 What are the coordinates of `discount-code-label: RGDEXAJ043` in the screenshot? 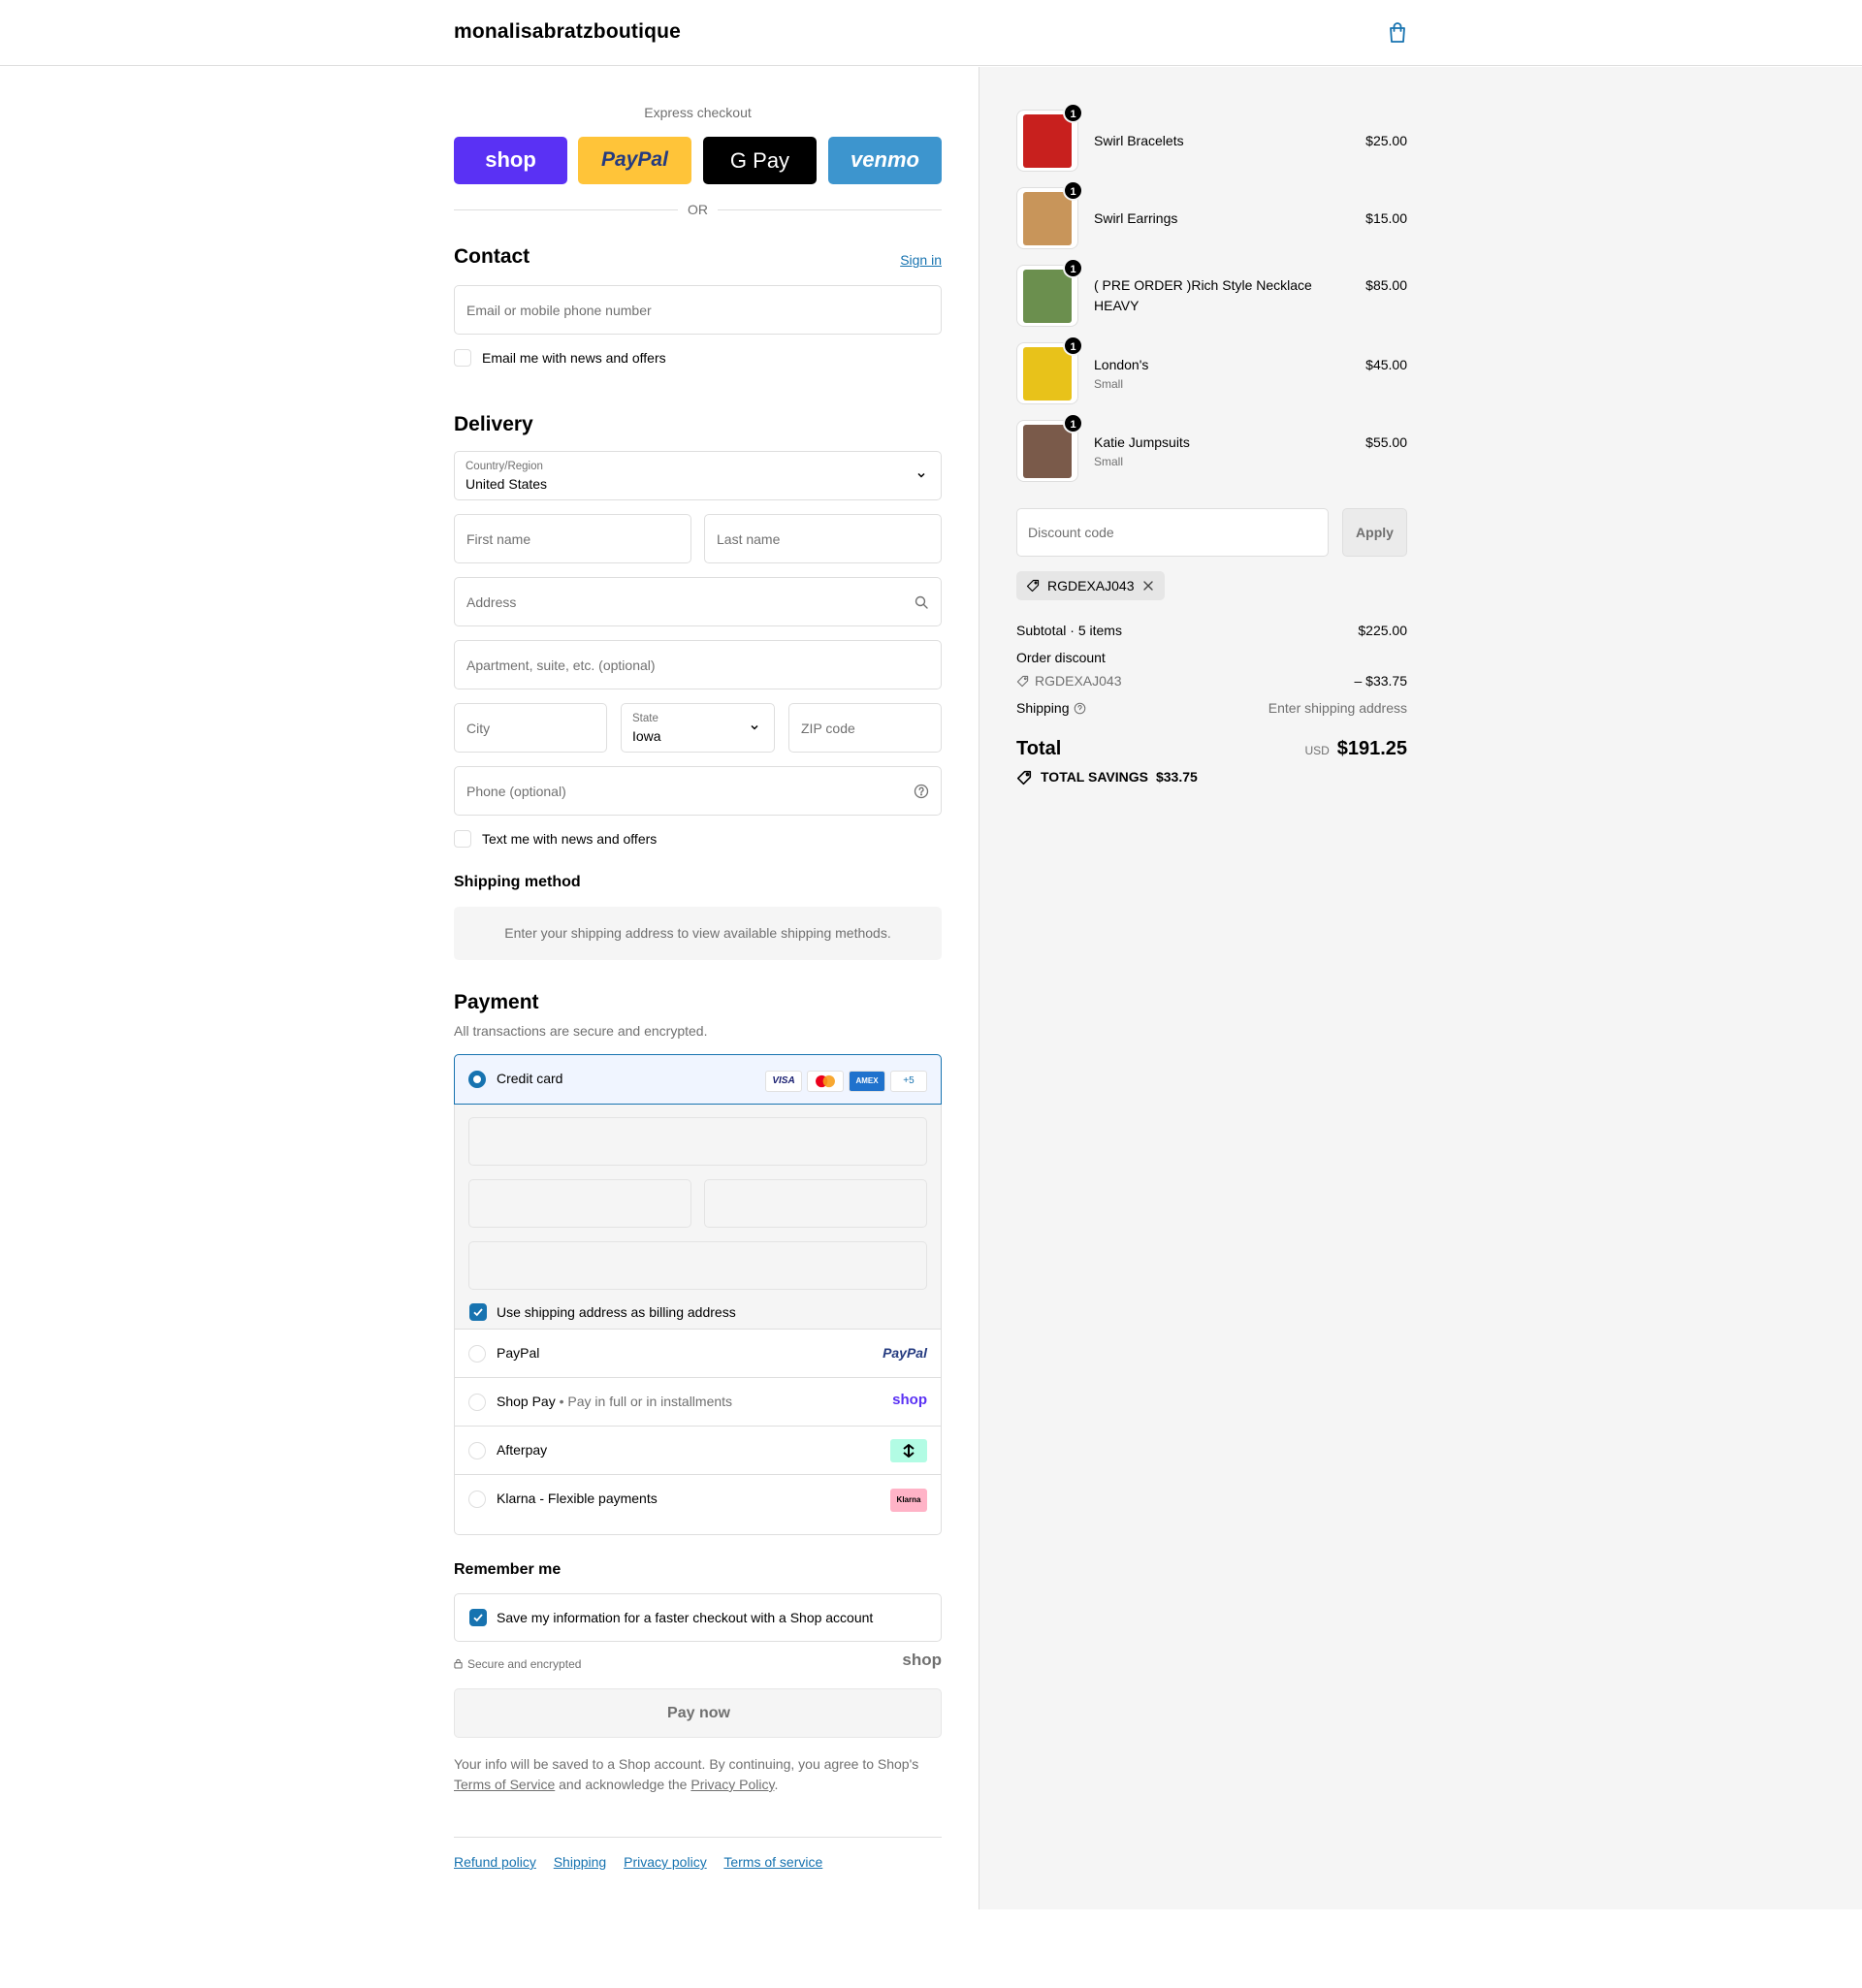 It's located at (1079, 681).